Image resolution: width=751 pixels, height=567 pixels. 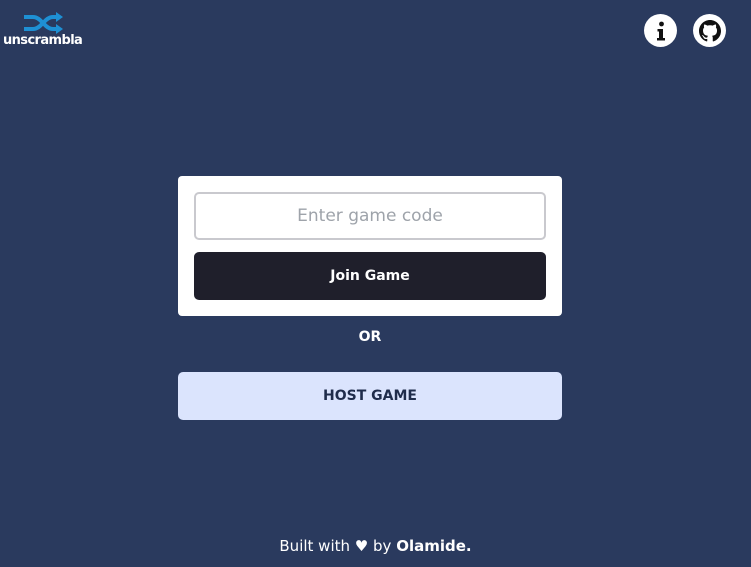 What do you see at coordinates (370, 246) in the screenshot?
I see `join-game-card: Join Game` at bounding box center [370, 246].